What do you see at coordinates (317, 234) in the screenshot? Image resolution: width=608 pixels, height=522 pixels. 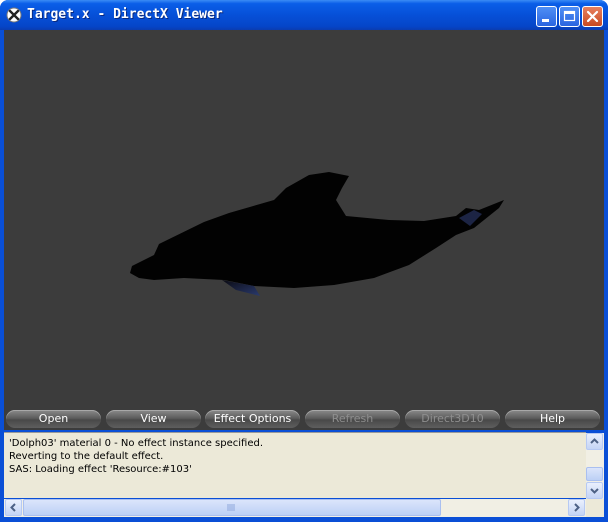 I see `dolphin-model` at bounding box center [317, 234].